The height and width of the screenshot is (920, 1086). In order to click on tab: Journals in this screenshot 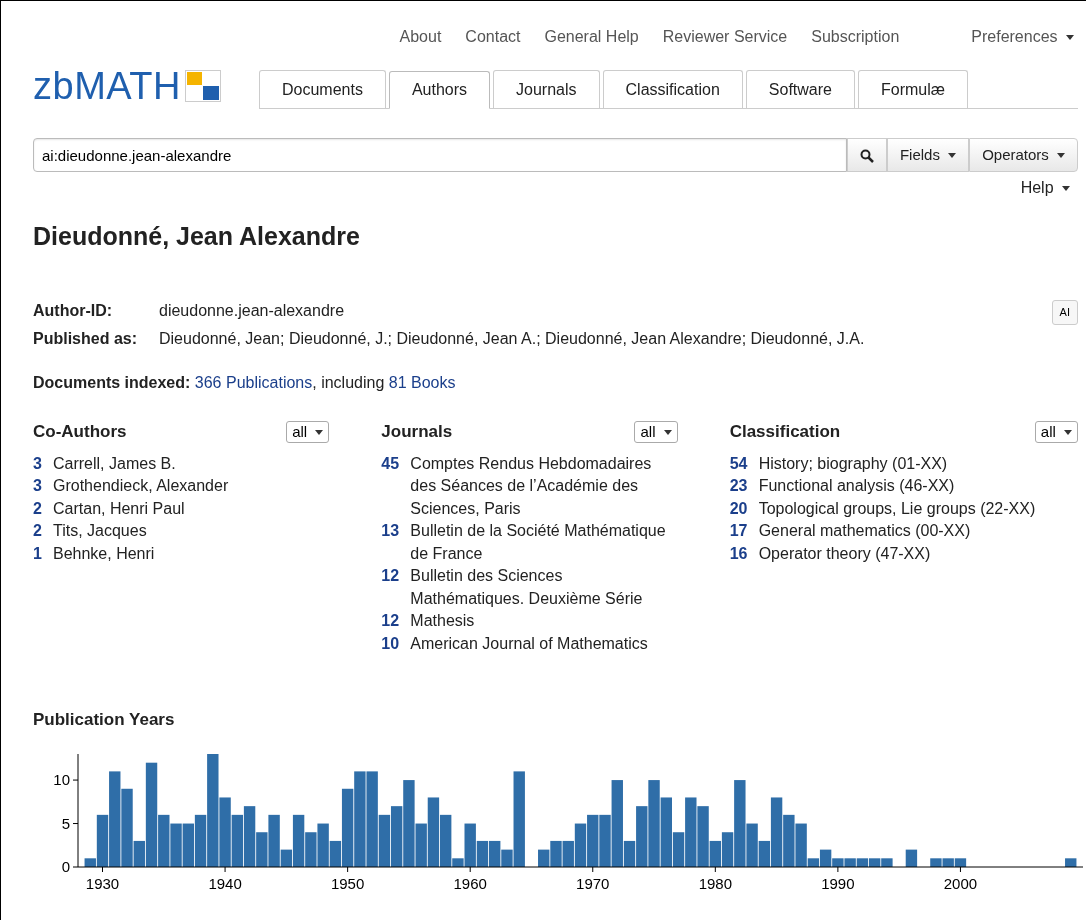, I will do `click(546, 89)`.